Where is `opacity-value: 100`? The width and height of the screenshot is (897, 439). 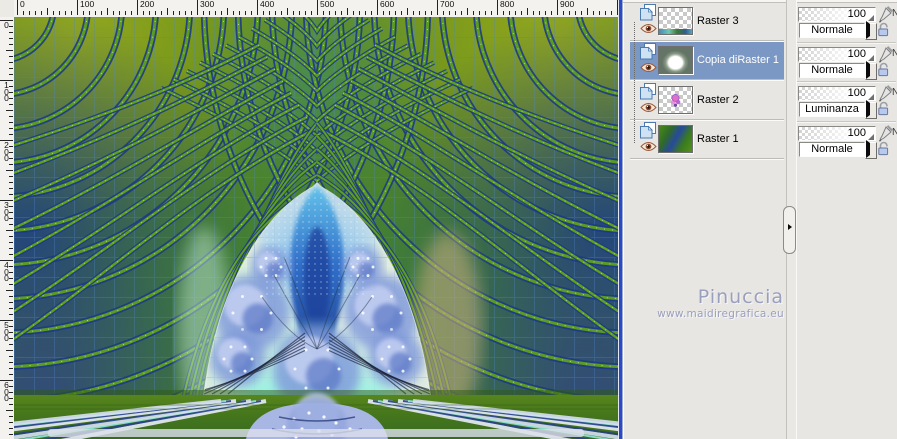
opacity-value: 100 is located at coordinates (856, 93).